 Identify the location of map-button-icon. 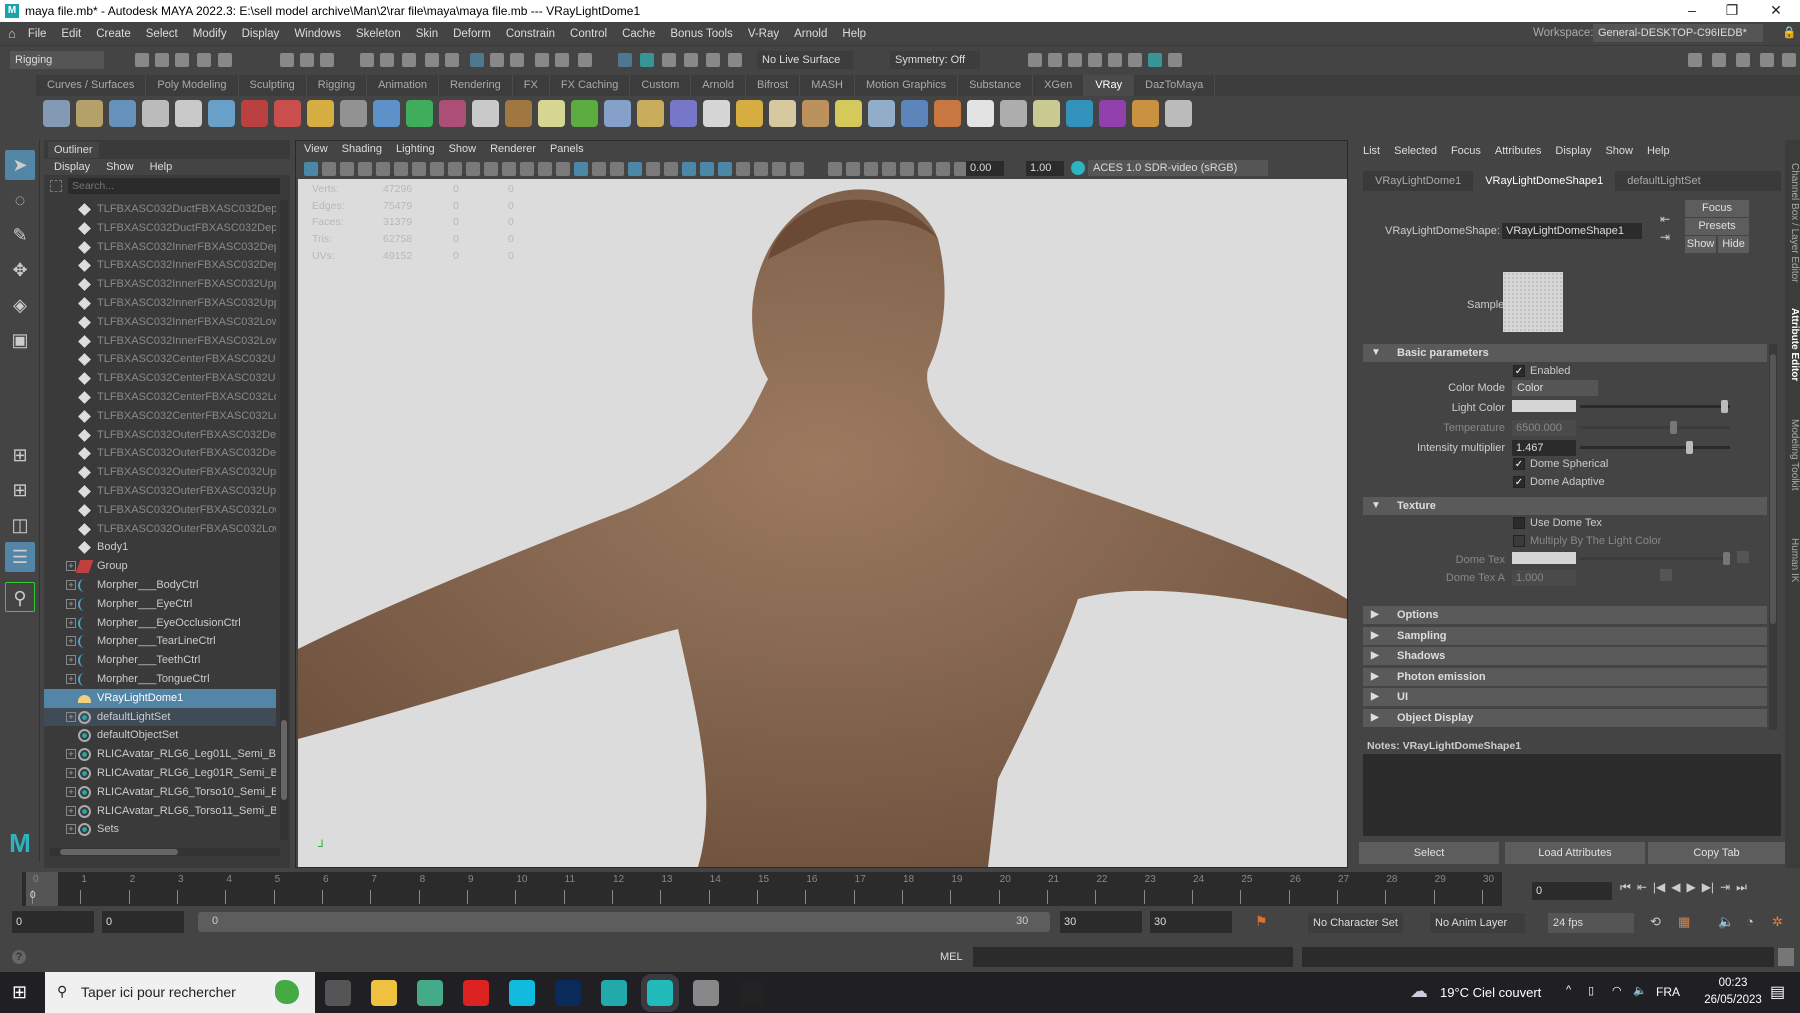
(1743, 557).